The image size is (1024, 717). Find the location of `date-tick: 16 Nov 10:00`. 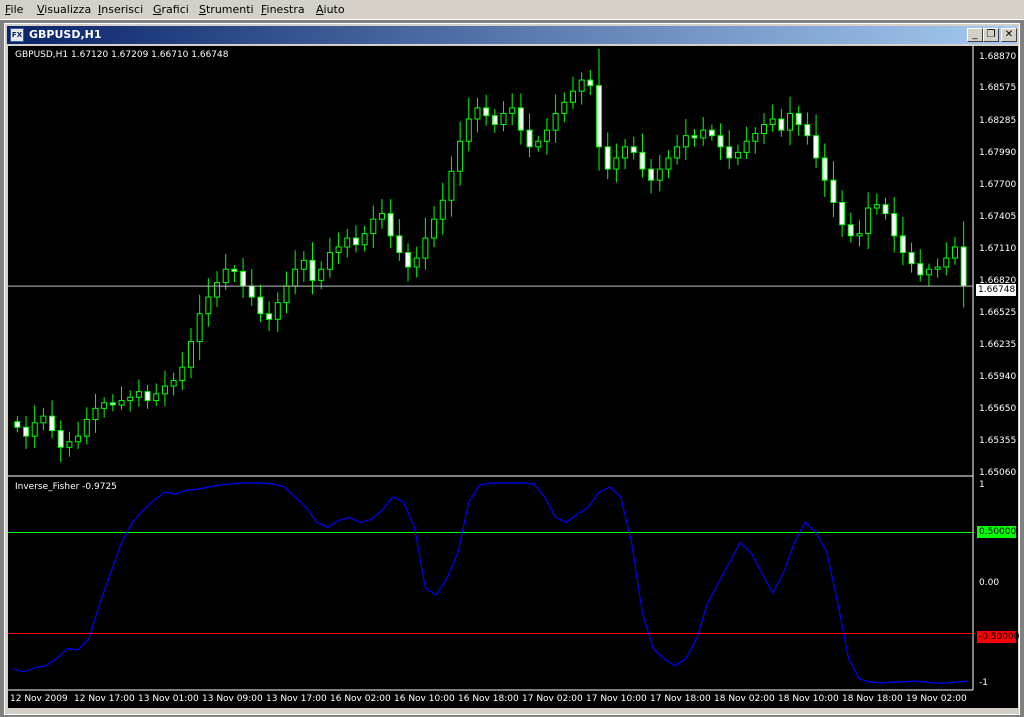

date-tick: 16 Nov 10:00 is located at coordinates (424, 699).